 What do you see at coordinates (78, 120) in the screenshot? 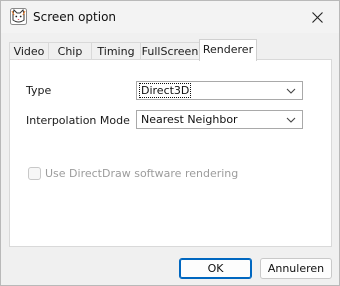
I see `interpolation-mode-label: Interpolation Mode` at bounding box center [78, 120].